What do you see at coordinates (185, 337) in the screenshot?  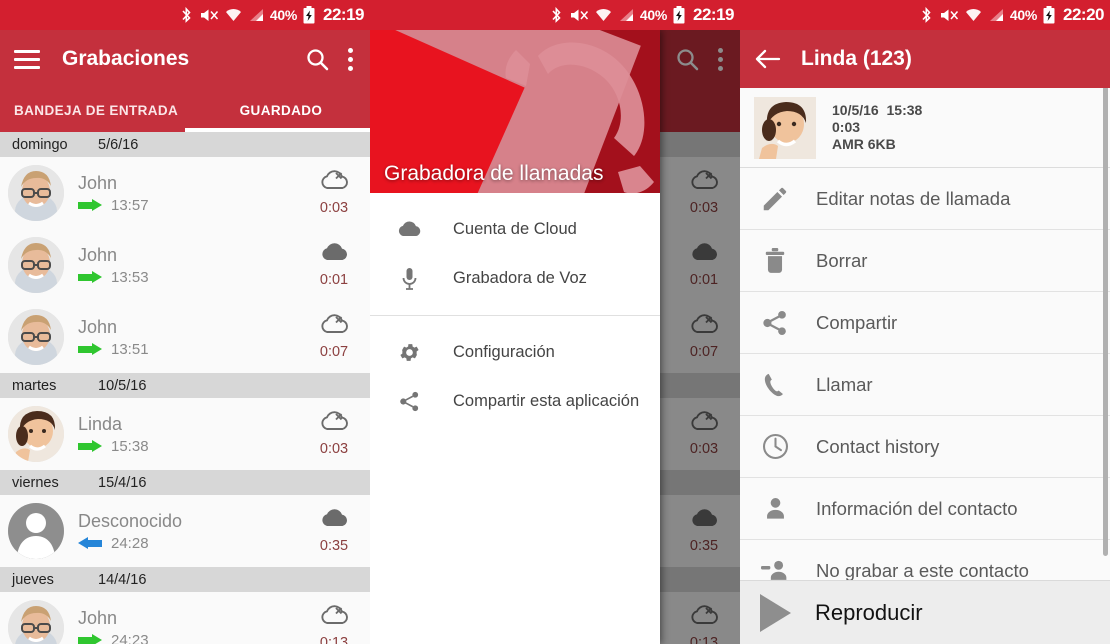 I see `list-item: John 13:51 0:07` at bounding box center [185, 337].